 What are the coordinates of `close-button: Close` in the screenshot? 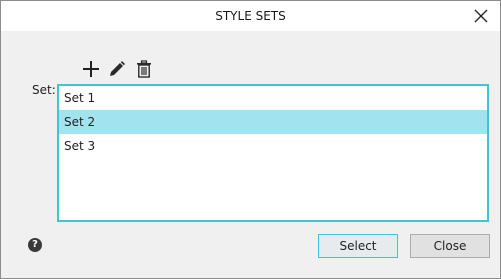 It's located at (450, 246).